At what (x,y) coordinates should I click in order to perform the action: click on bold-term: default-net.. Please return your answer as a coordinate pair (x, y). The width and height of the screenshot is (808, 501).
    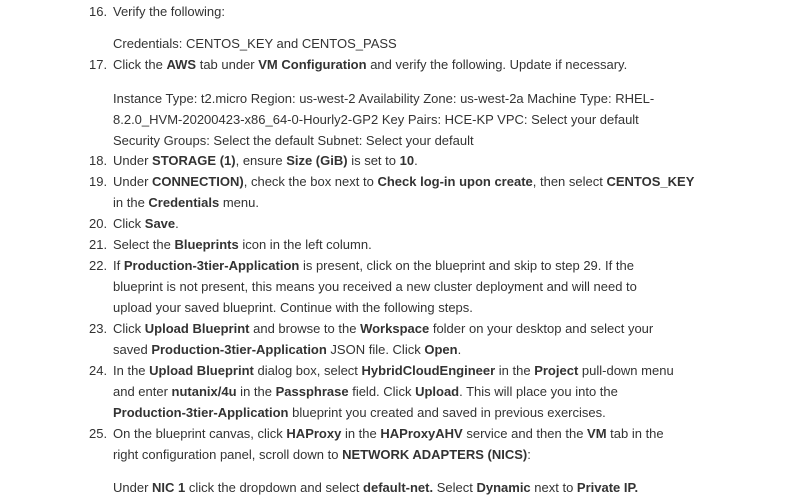
    Looking at the image, I should click on (398, 487).